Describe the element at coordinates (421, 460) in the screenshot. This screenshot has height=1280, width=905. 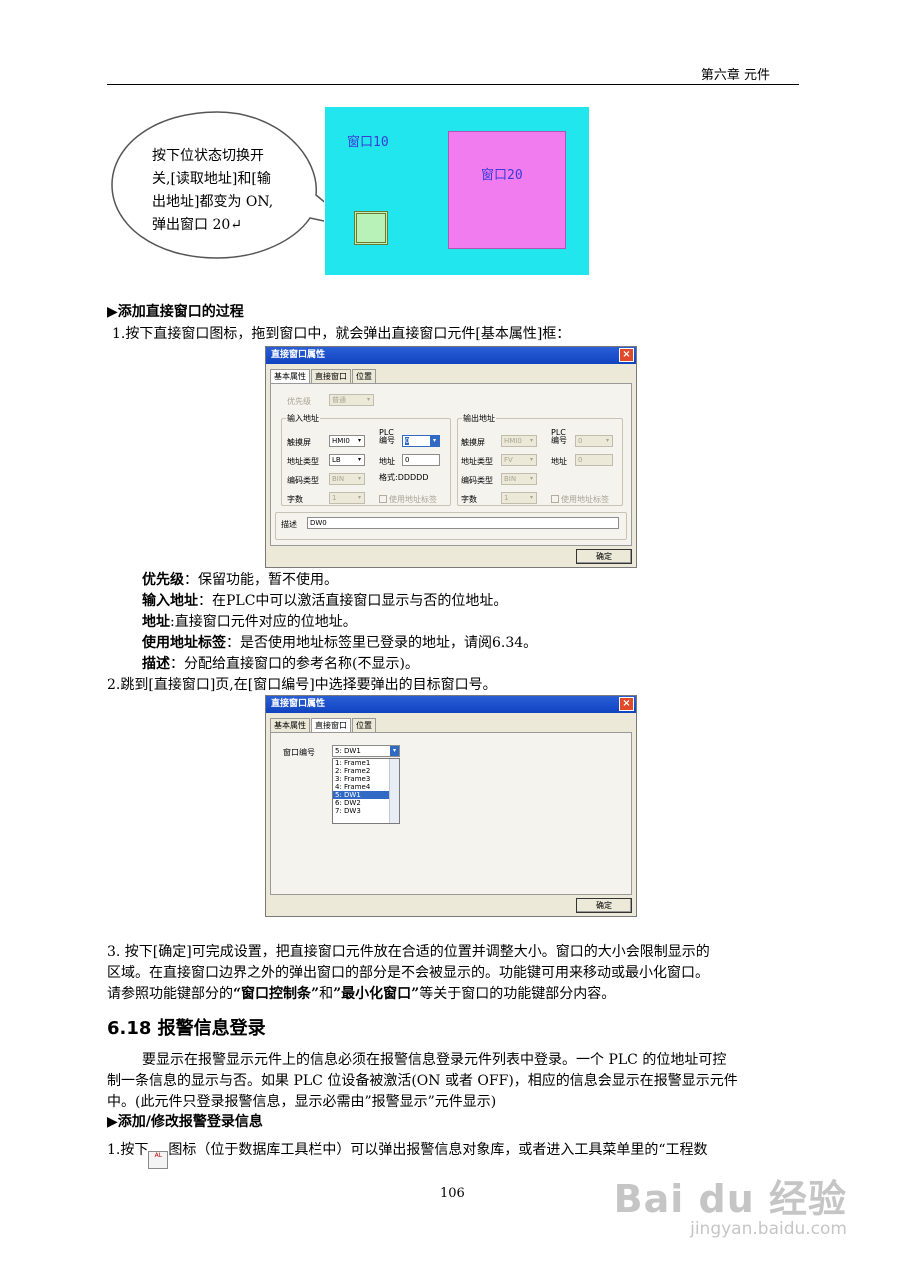
I see `input-addr-field: 0` at that location.